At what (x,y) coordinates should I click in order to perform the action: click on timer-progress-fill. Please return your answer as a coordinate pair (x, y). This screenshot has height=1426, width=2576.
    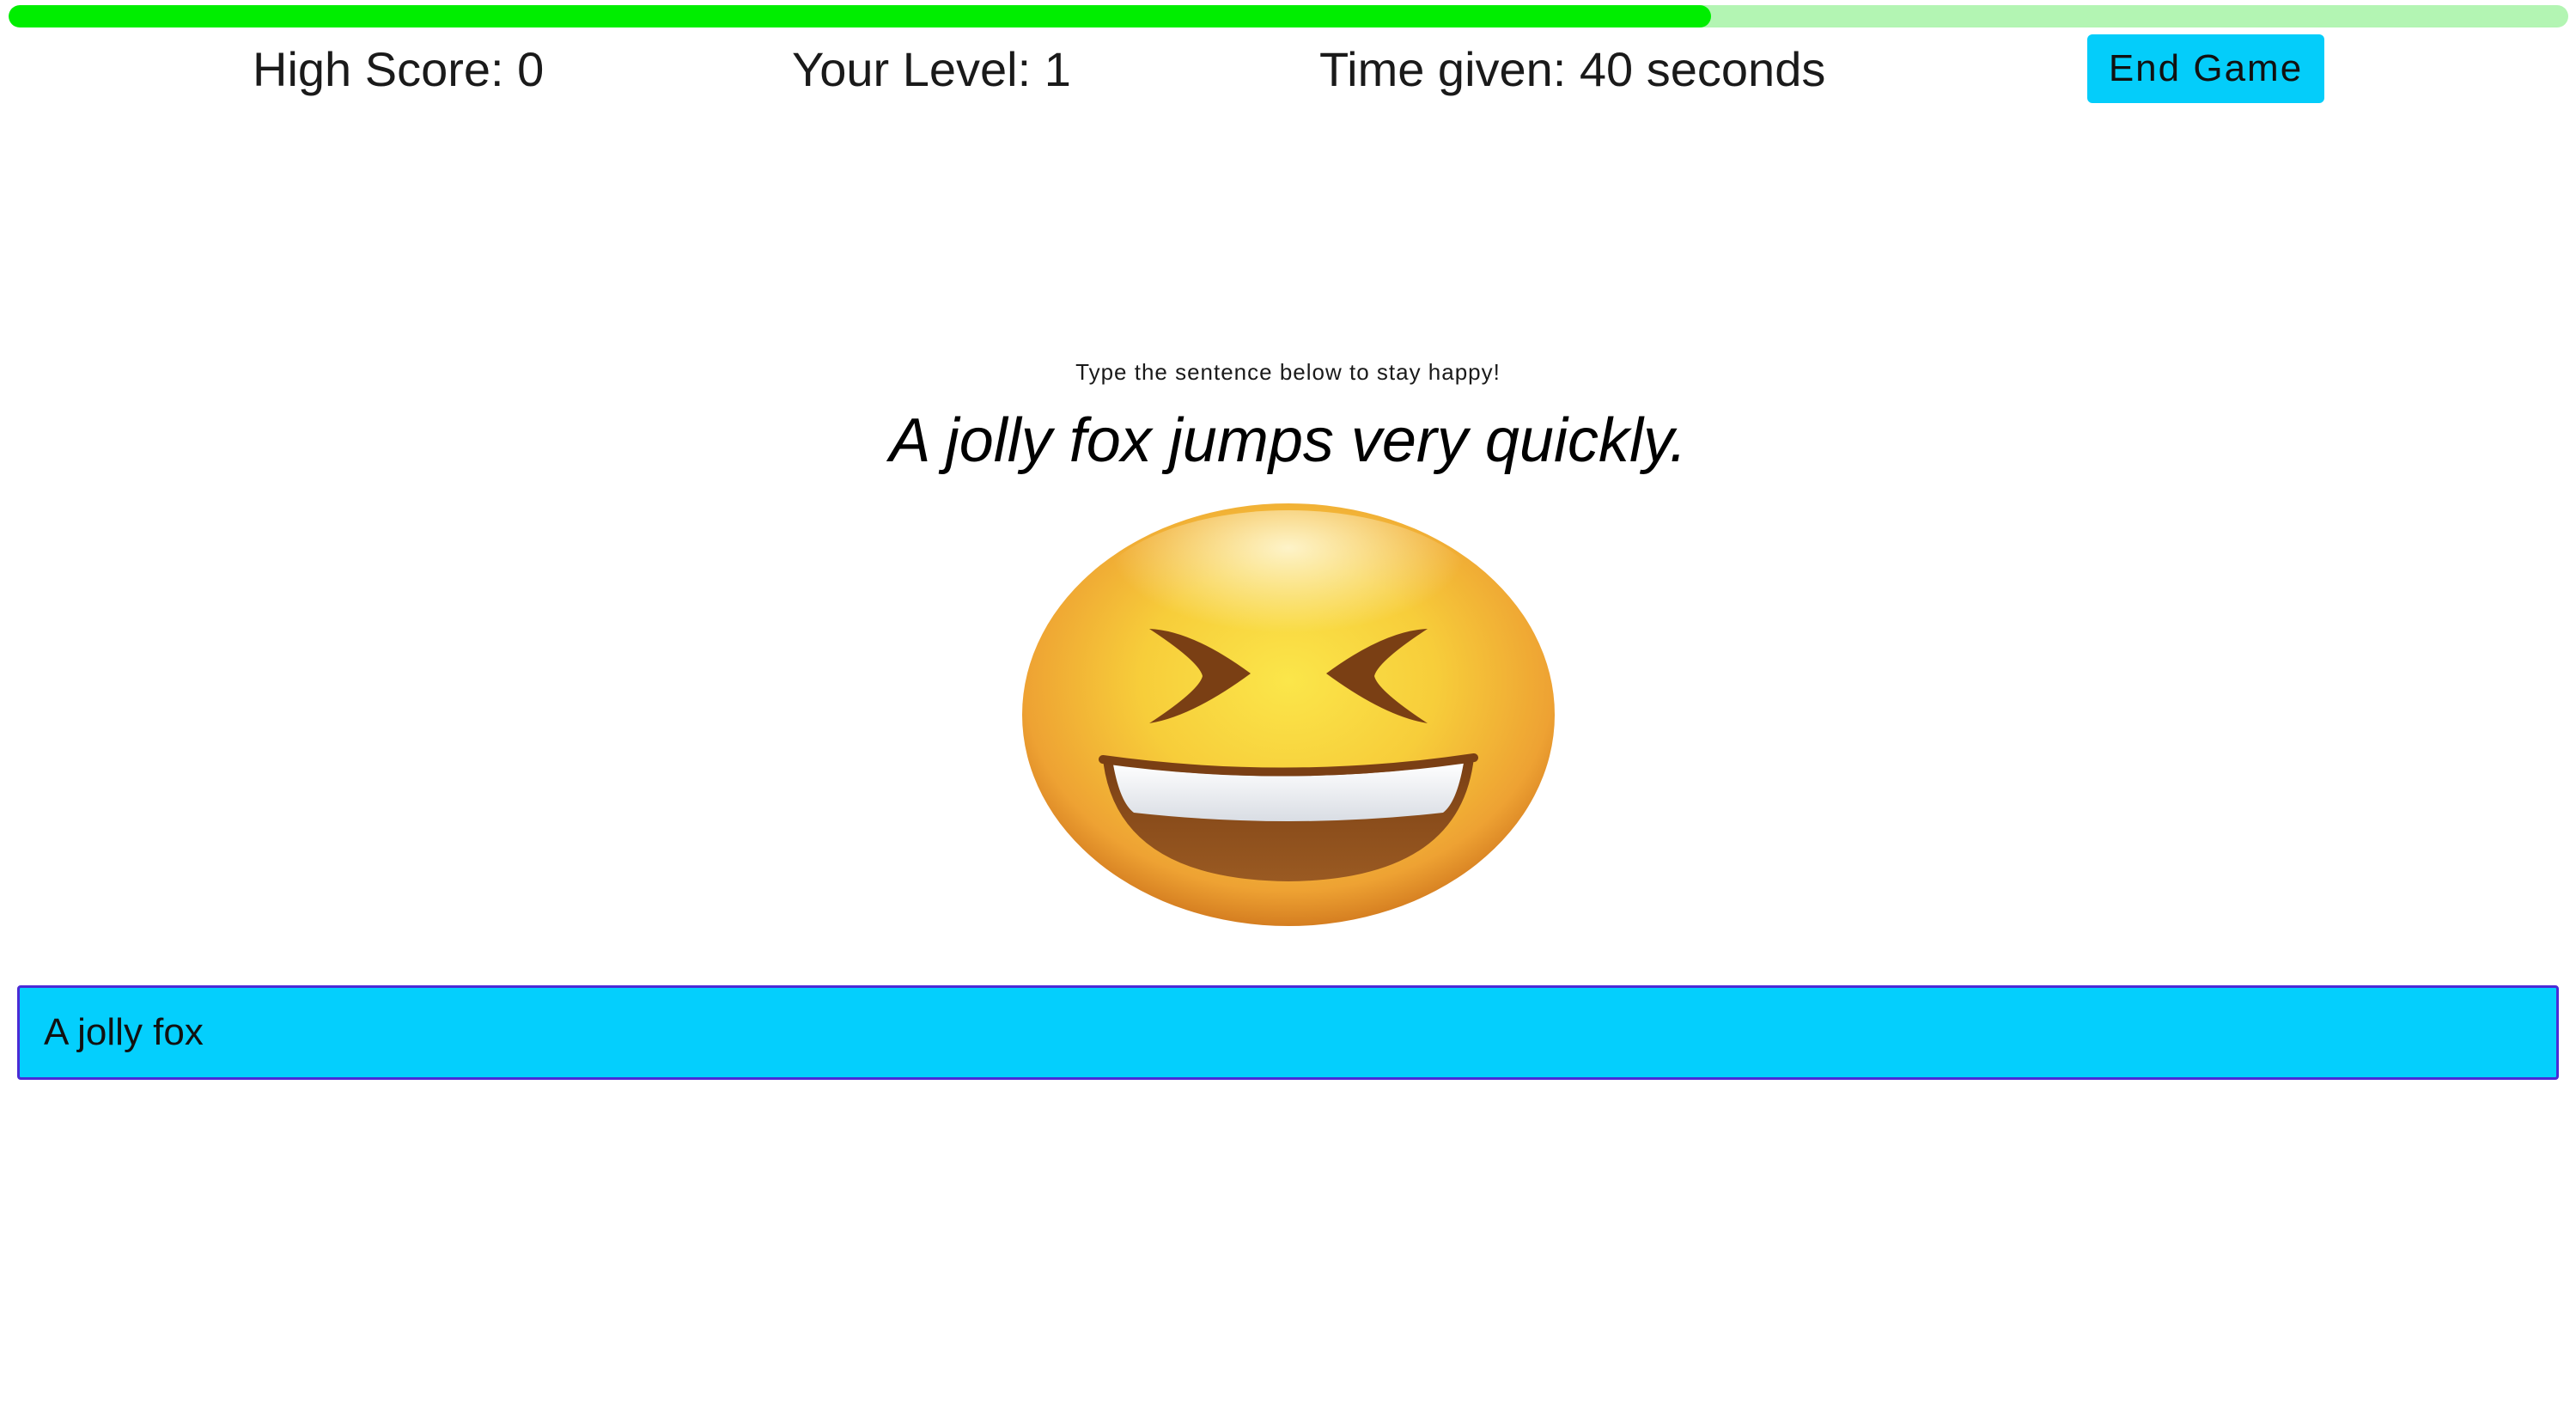
    Looking at the image, I should click on (860, 16).